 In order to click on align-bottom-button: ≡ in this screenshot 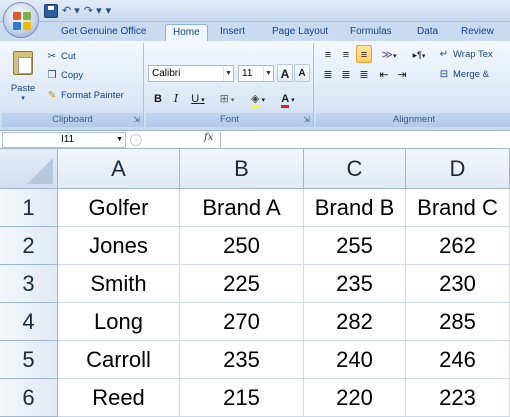, I will do `click(364, 54)`.